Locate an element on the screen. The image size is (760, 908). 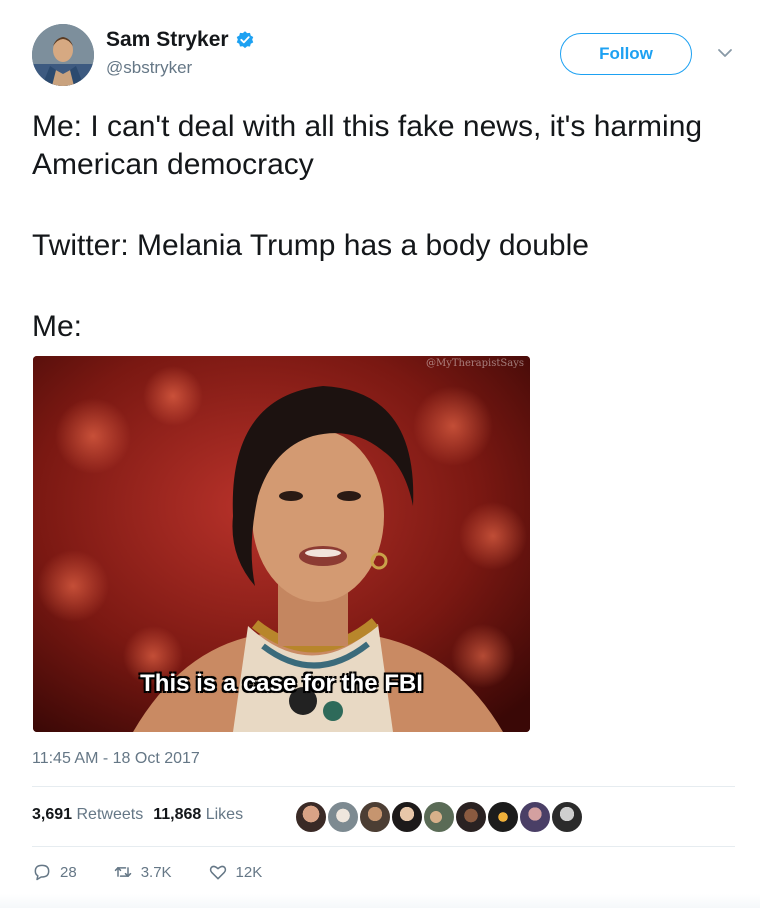
author-display-name: Sam Stryker is located at coordinates (180, 40).